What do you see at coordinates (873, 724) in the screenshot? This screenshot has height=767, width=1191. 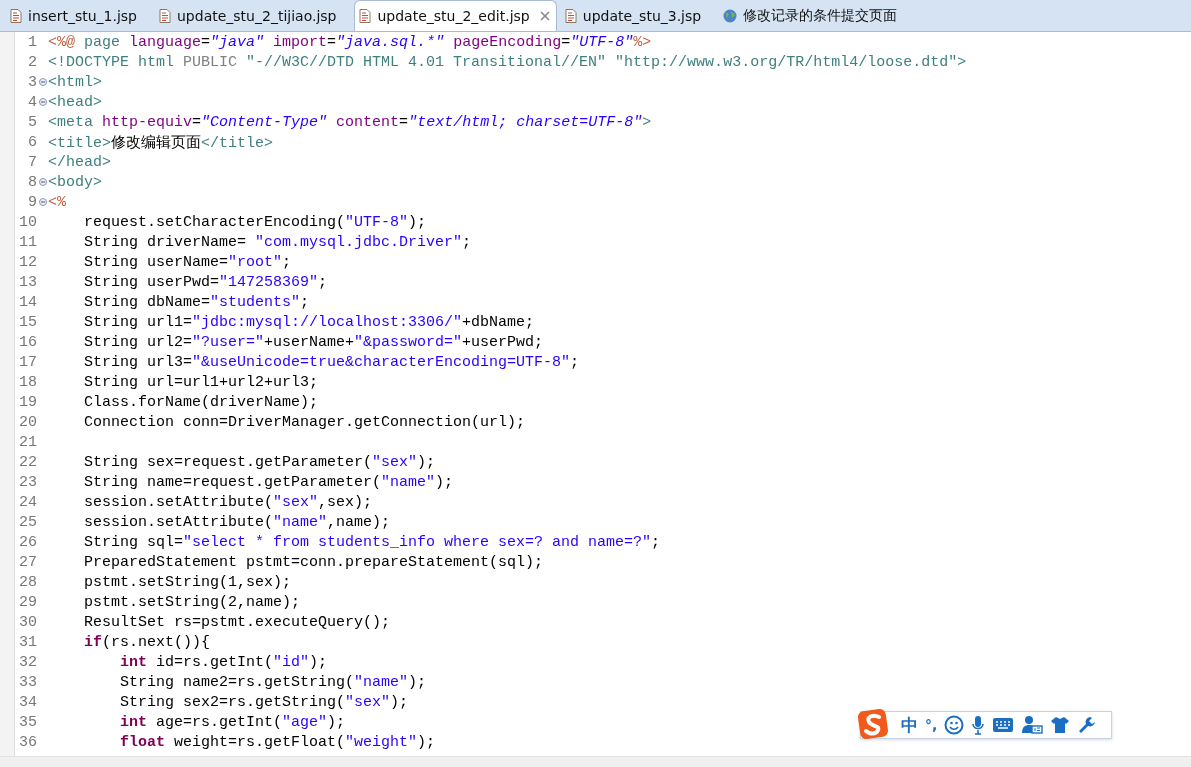 I see `input-method-logo-icon` at bounding box center [873, 724].